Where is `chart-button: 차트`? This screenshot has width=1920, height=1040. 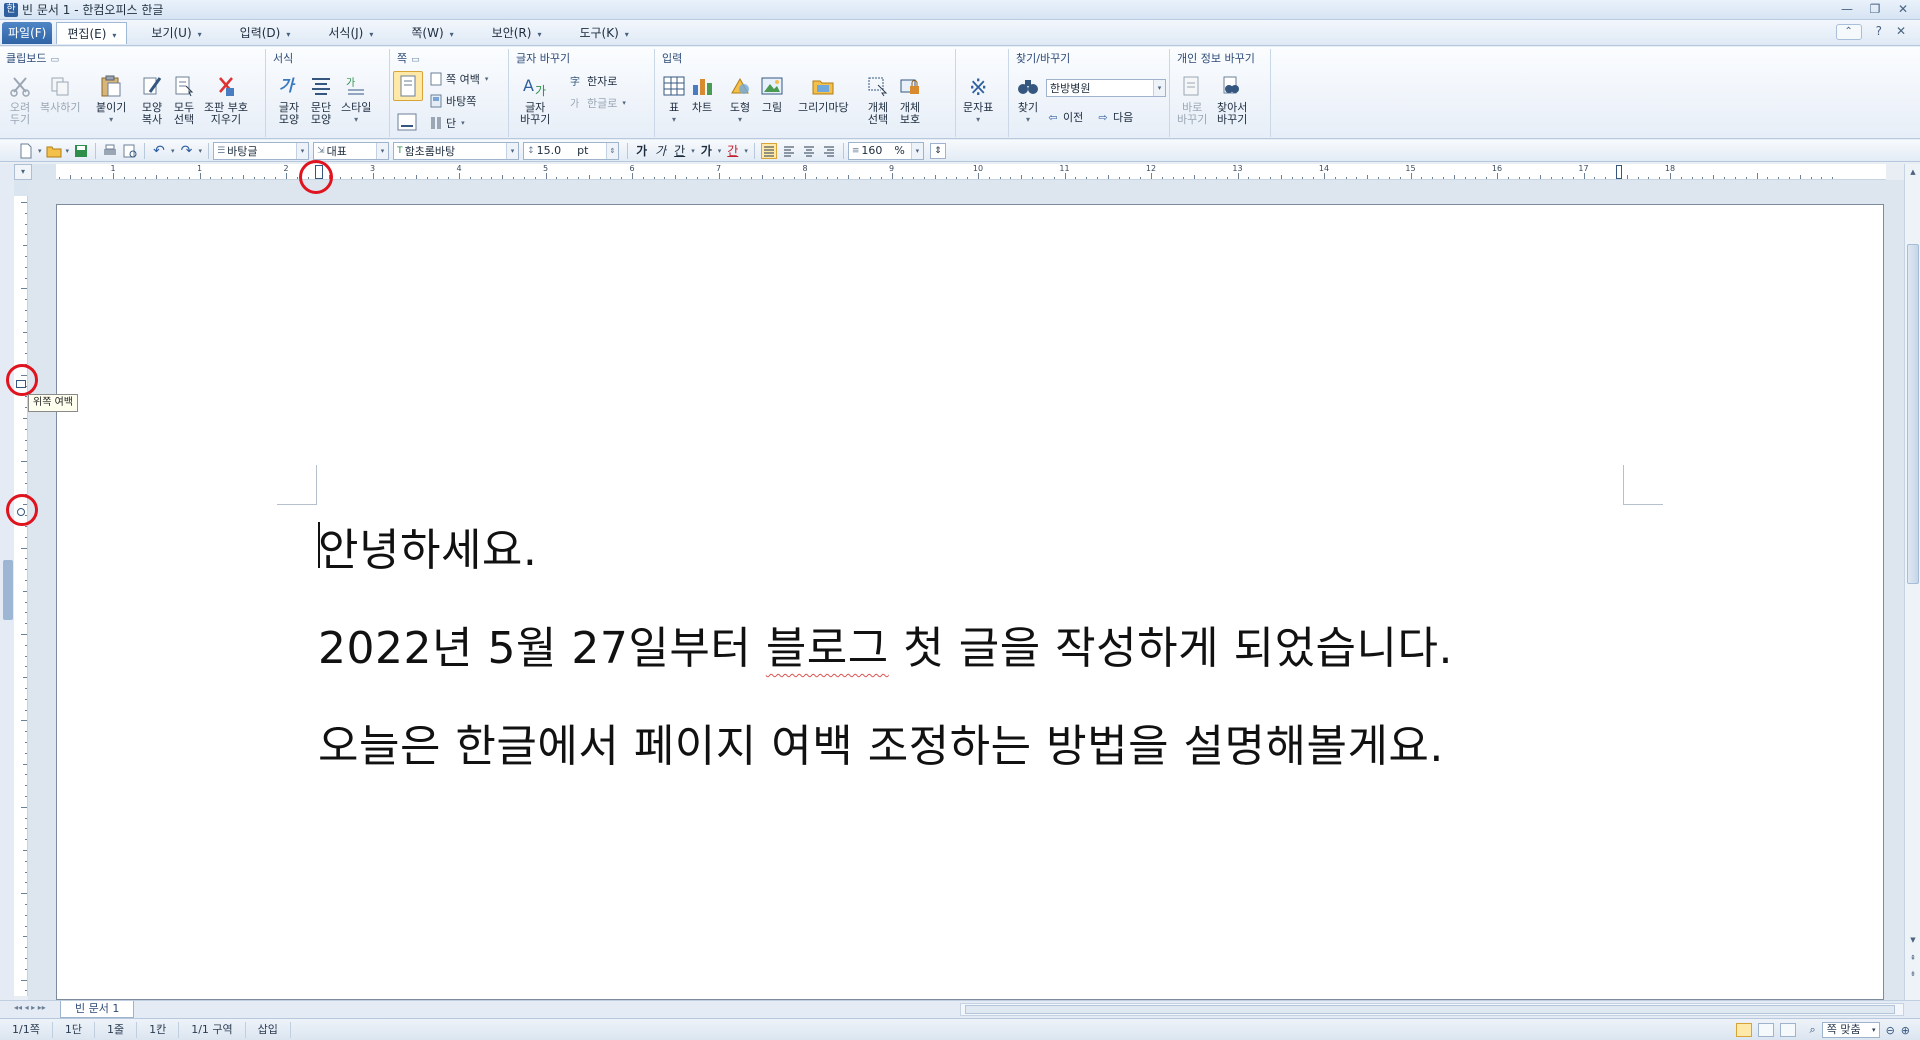 chart-button: 차트 is located at coordinates (702, 93).